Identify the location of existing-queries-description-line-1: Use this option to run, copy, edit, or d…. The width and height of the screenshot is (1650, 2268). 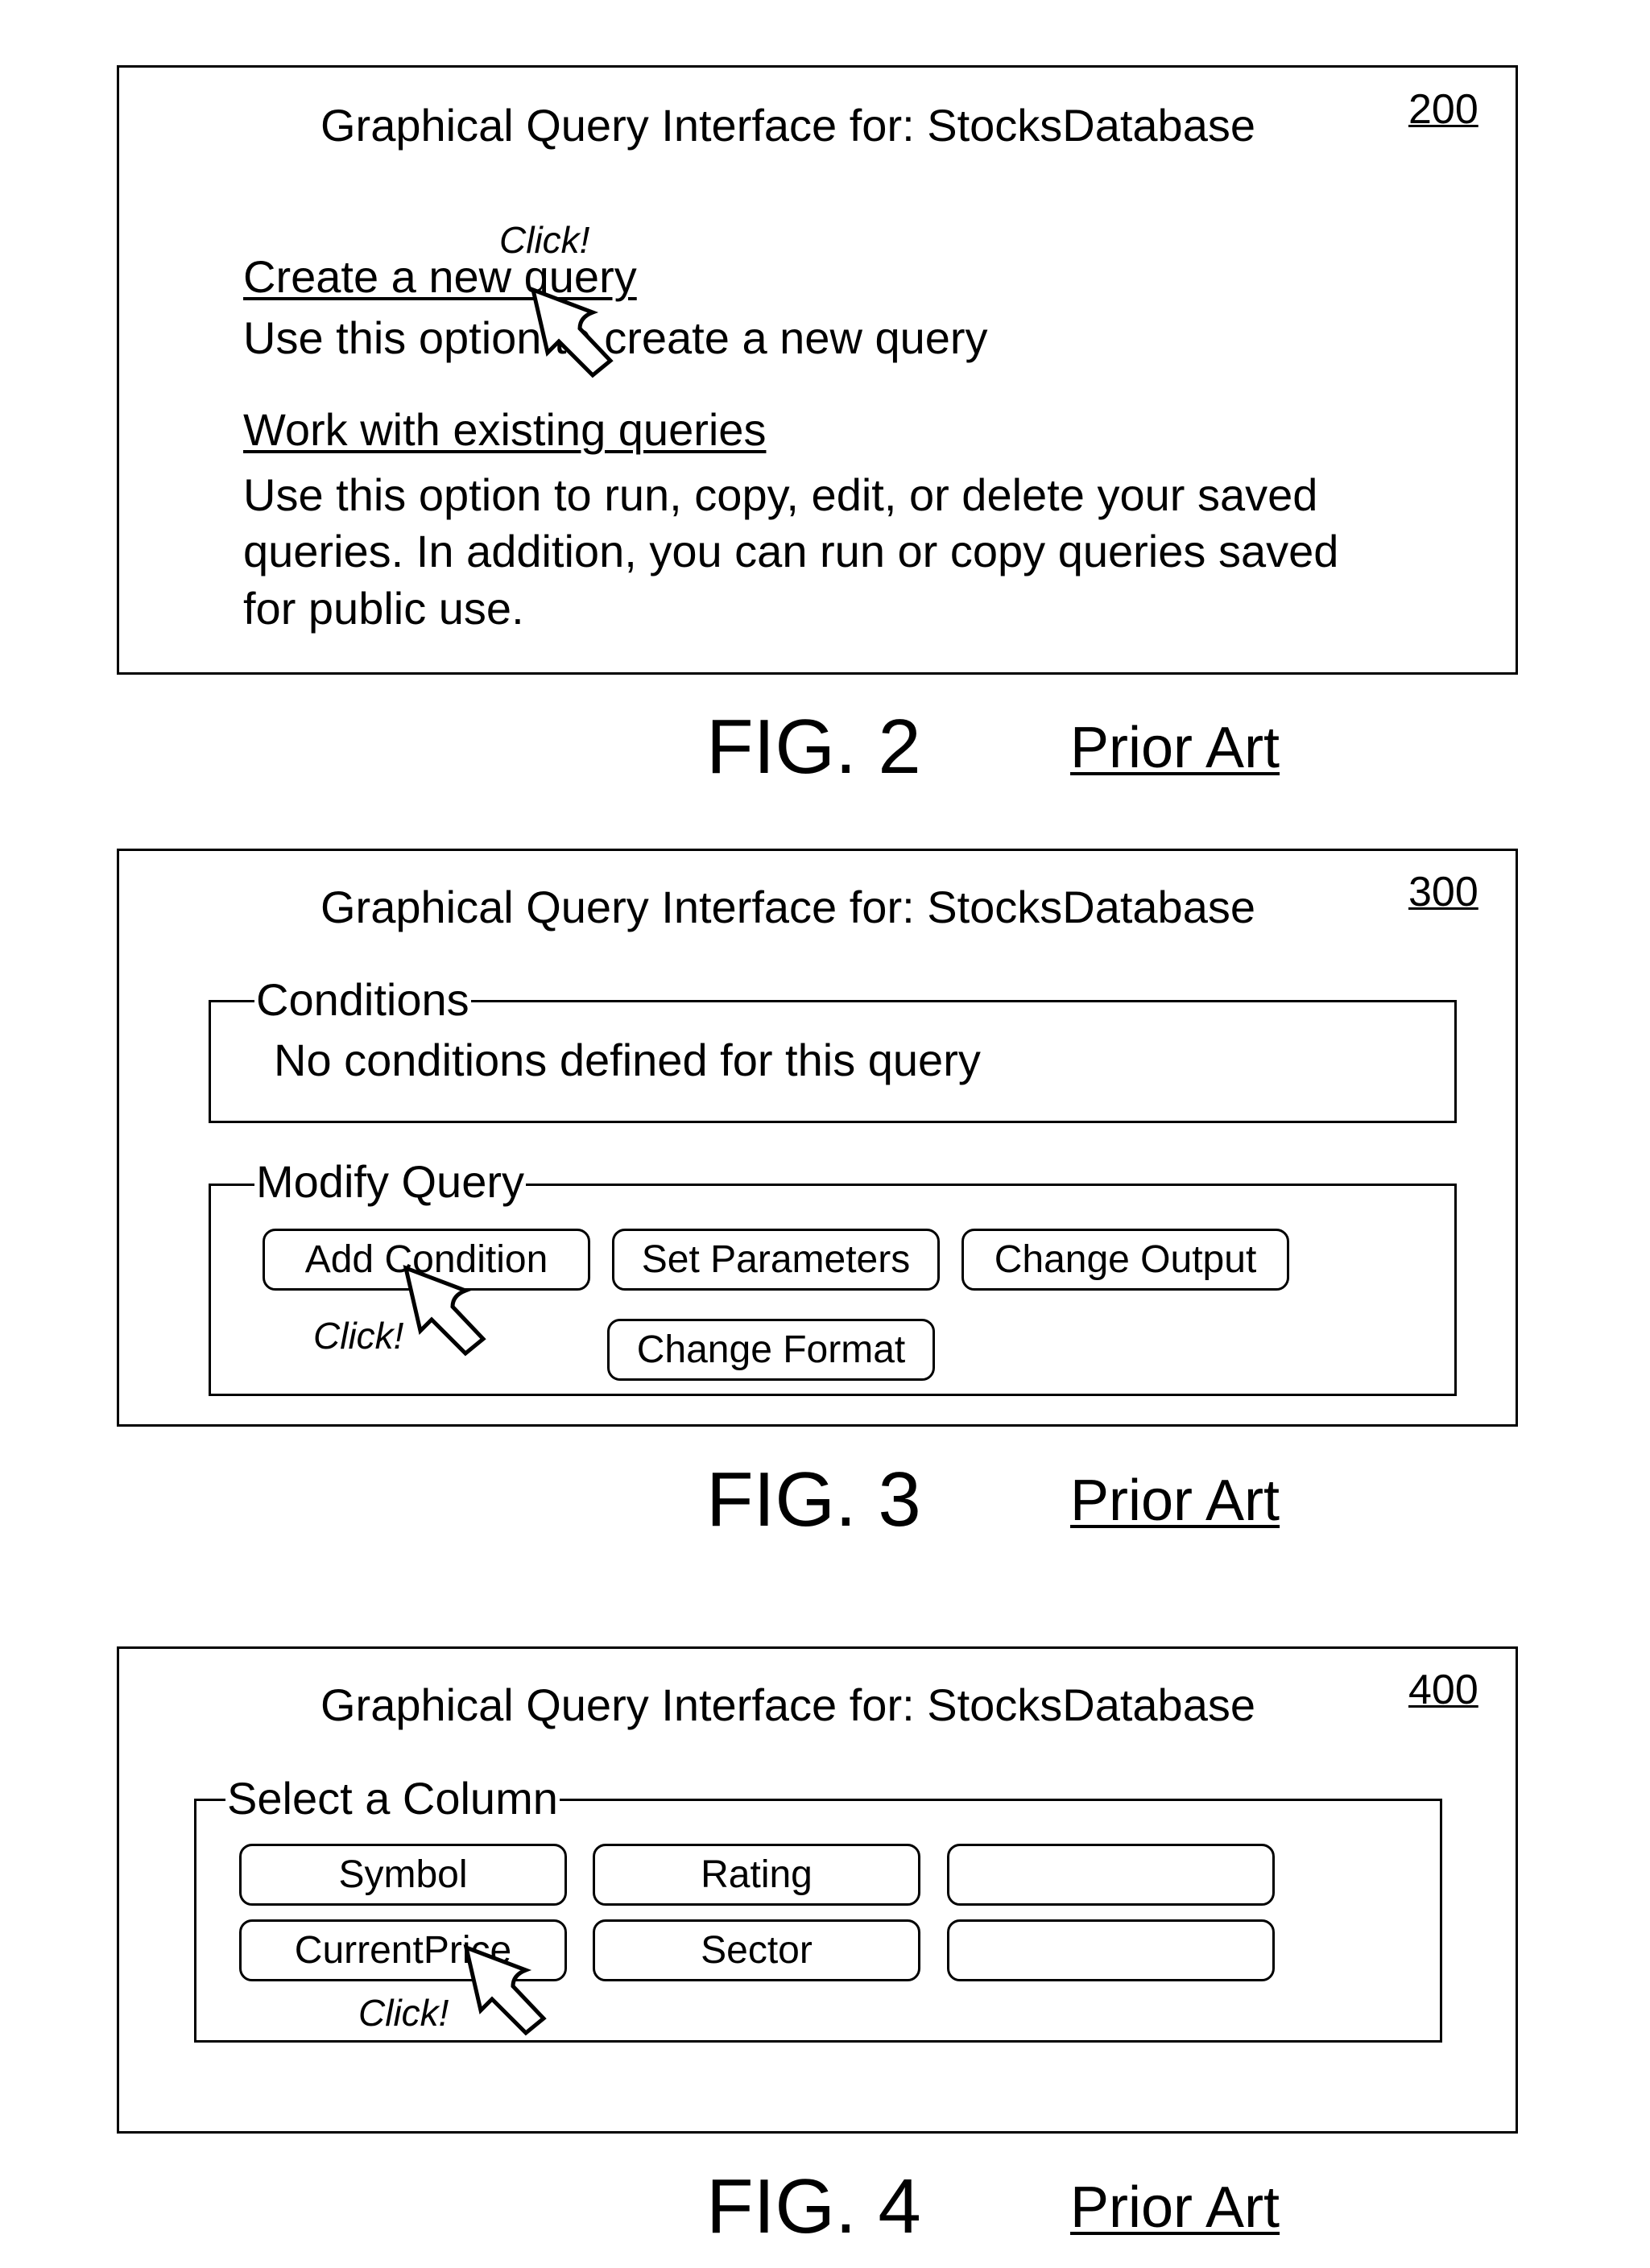
(780, 495).